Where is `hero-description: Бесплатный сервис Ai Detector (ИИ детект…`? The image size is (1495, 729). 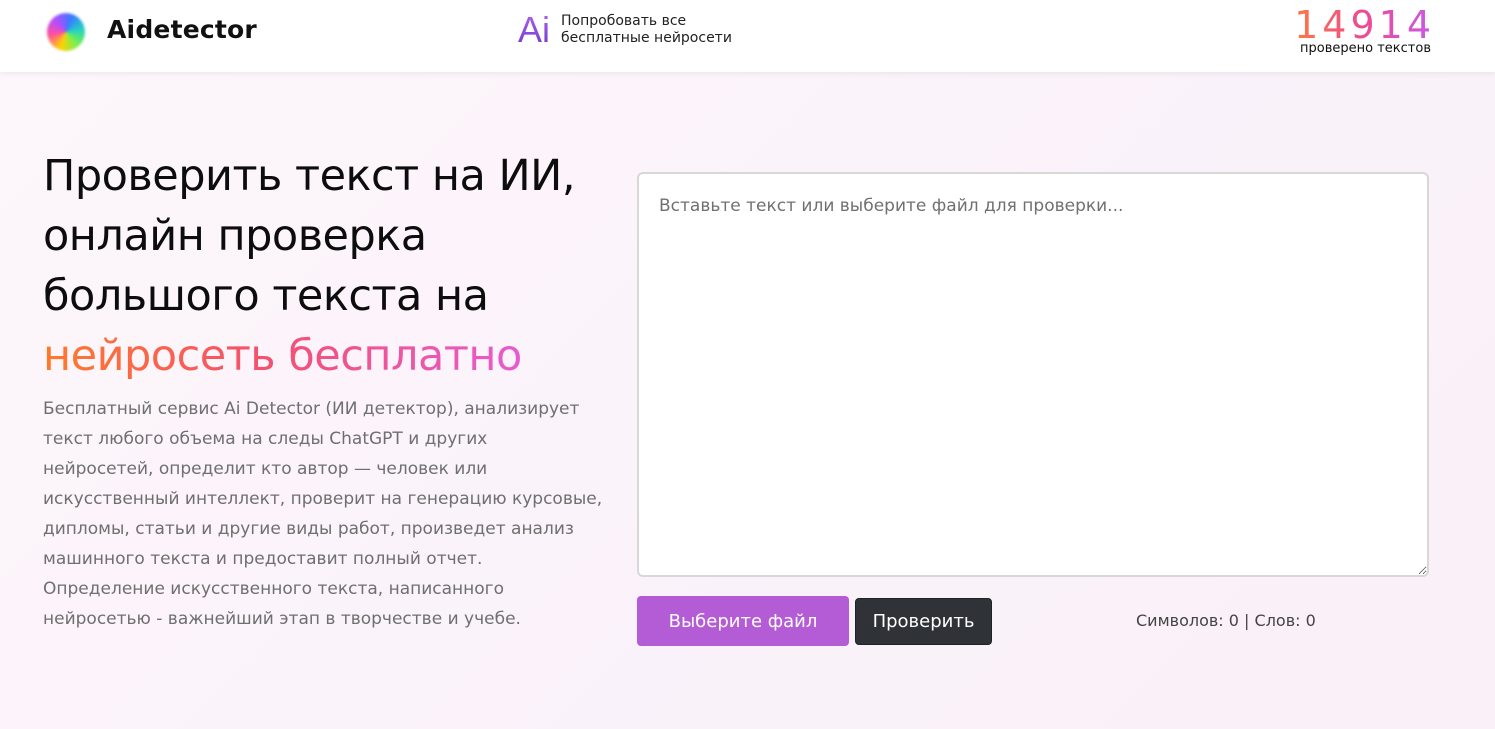 hero-description: Бесплатный сервис Ai Detector (ИИ детект… is located at coordinates (323, 514).